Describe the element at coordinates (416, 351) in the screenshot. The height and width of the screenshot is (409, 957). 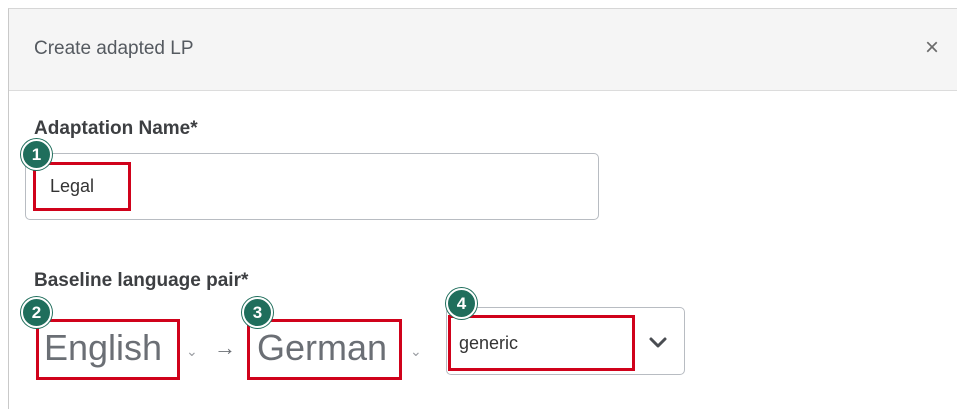
I see `target-language-chevron-icon: ⌄` at that location.